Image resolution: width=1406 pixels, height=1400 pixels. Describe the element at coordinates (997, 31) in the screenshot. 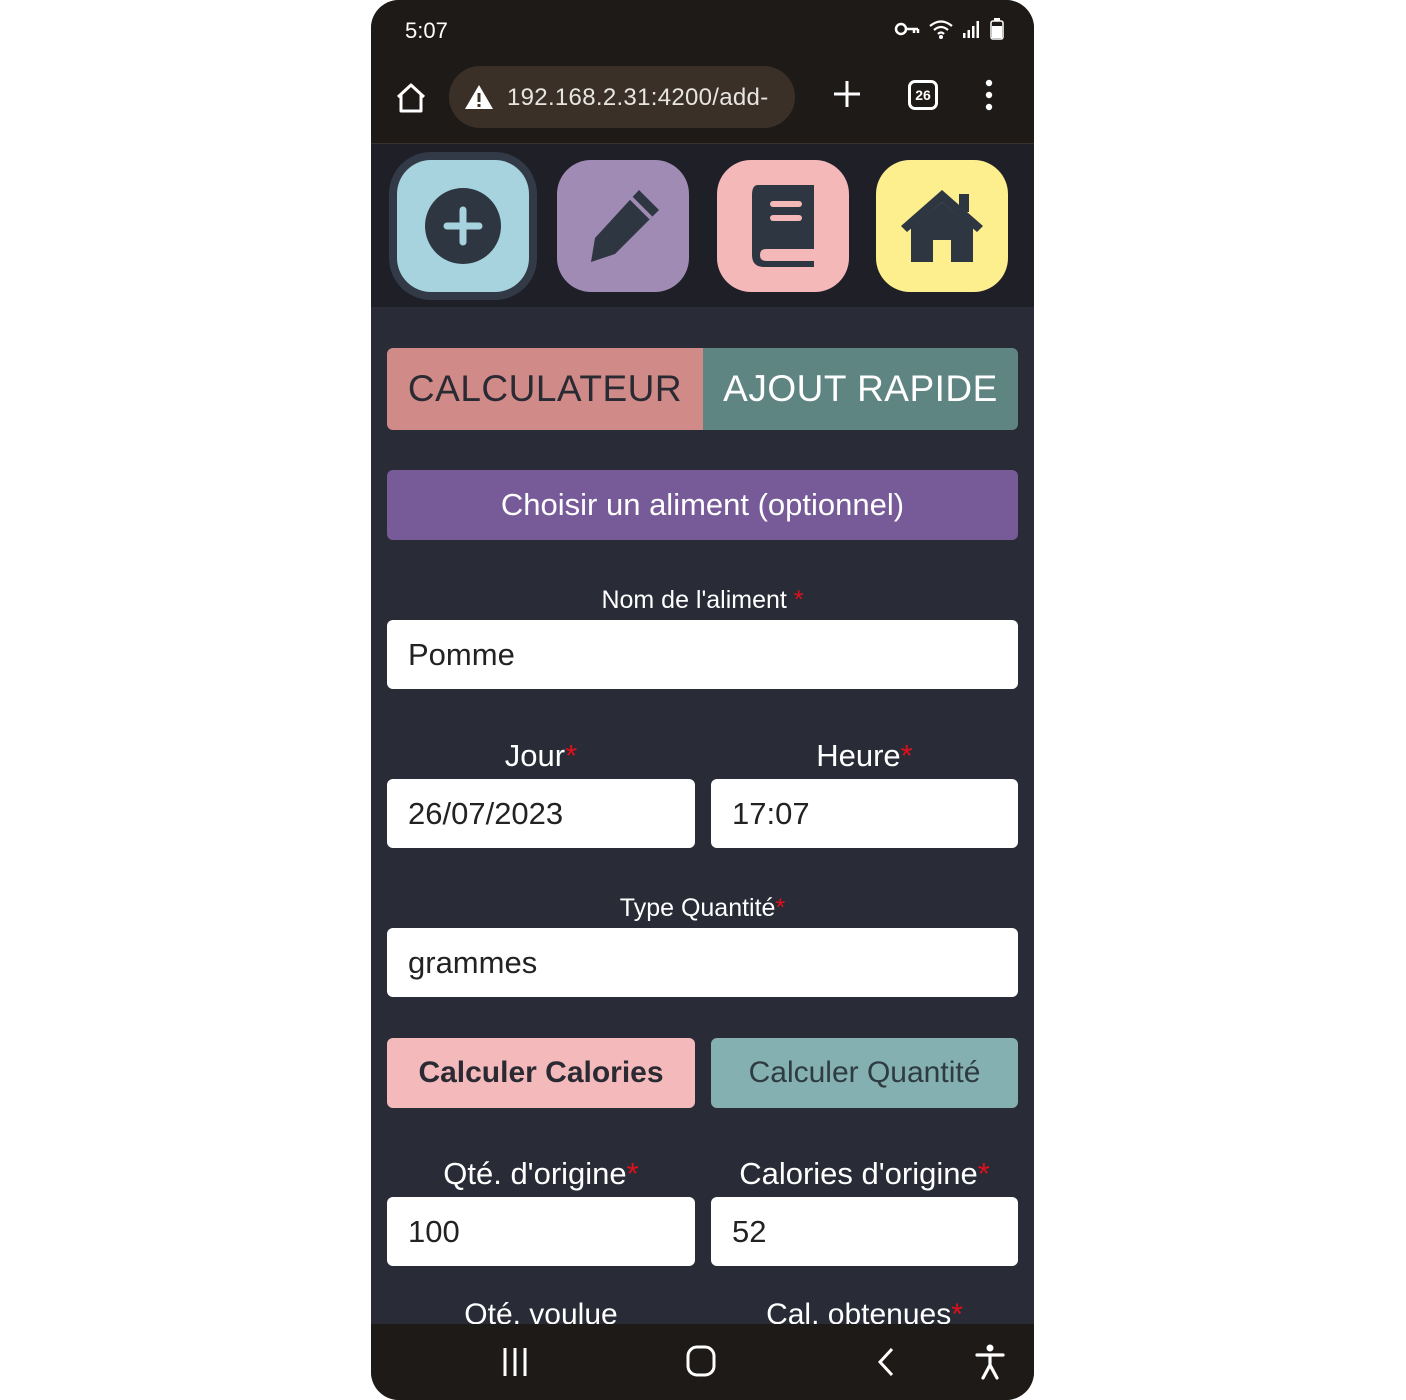

I see `battery-icon` at that location.